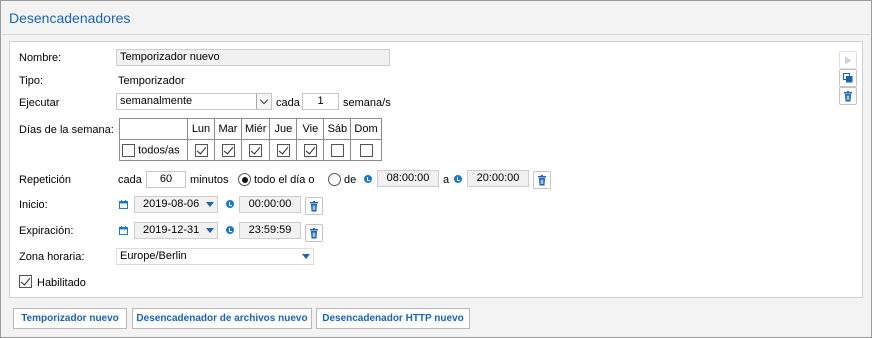 This screenshot has height=338, width=872. Describe the element at coordinates (130, 180) in the screenshot. I see `repeticion-cada-label: cada` at that location.